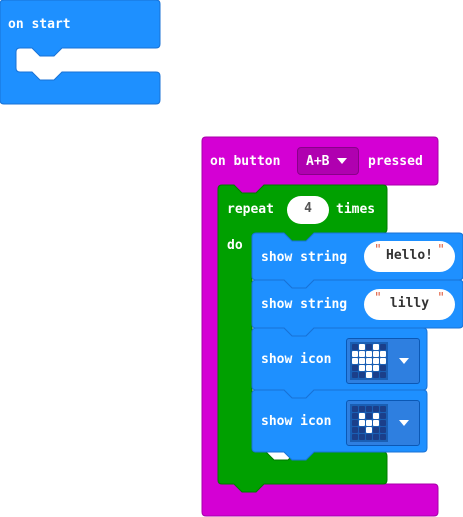 The image size is (463, 517). I want to click on string-value-2: lilly, so click(409, 303).